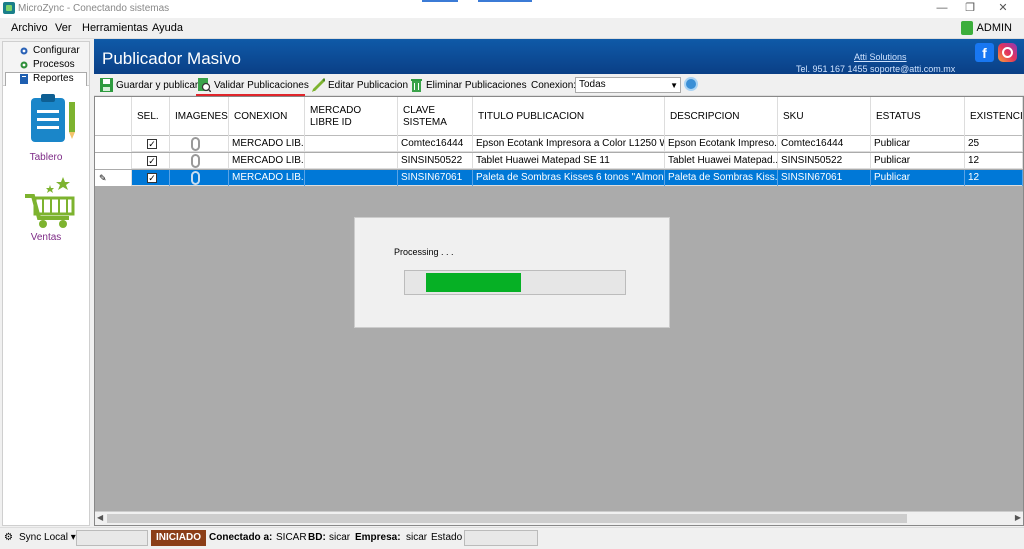 The height and width of the screenshot is (549, 1024). What do you see at coordinates (8, 537) in the screenshot?
I see `sync-icon: ⚙` at bounding box center [8, 537].